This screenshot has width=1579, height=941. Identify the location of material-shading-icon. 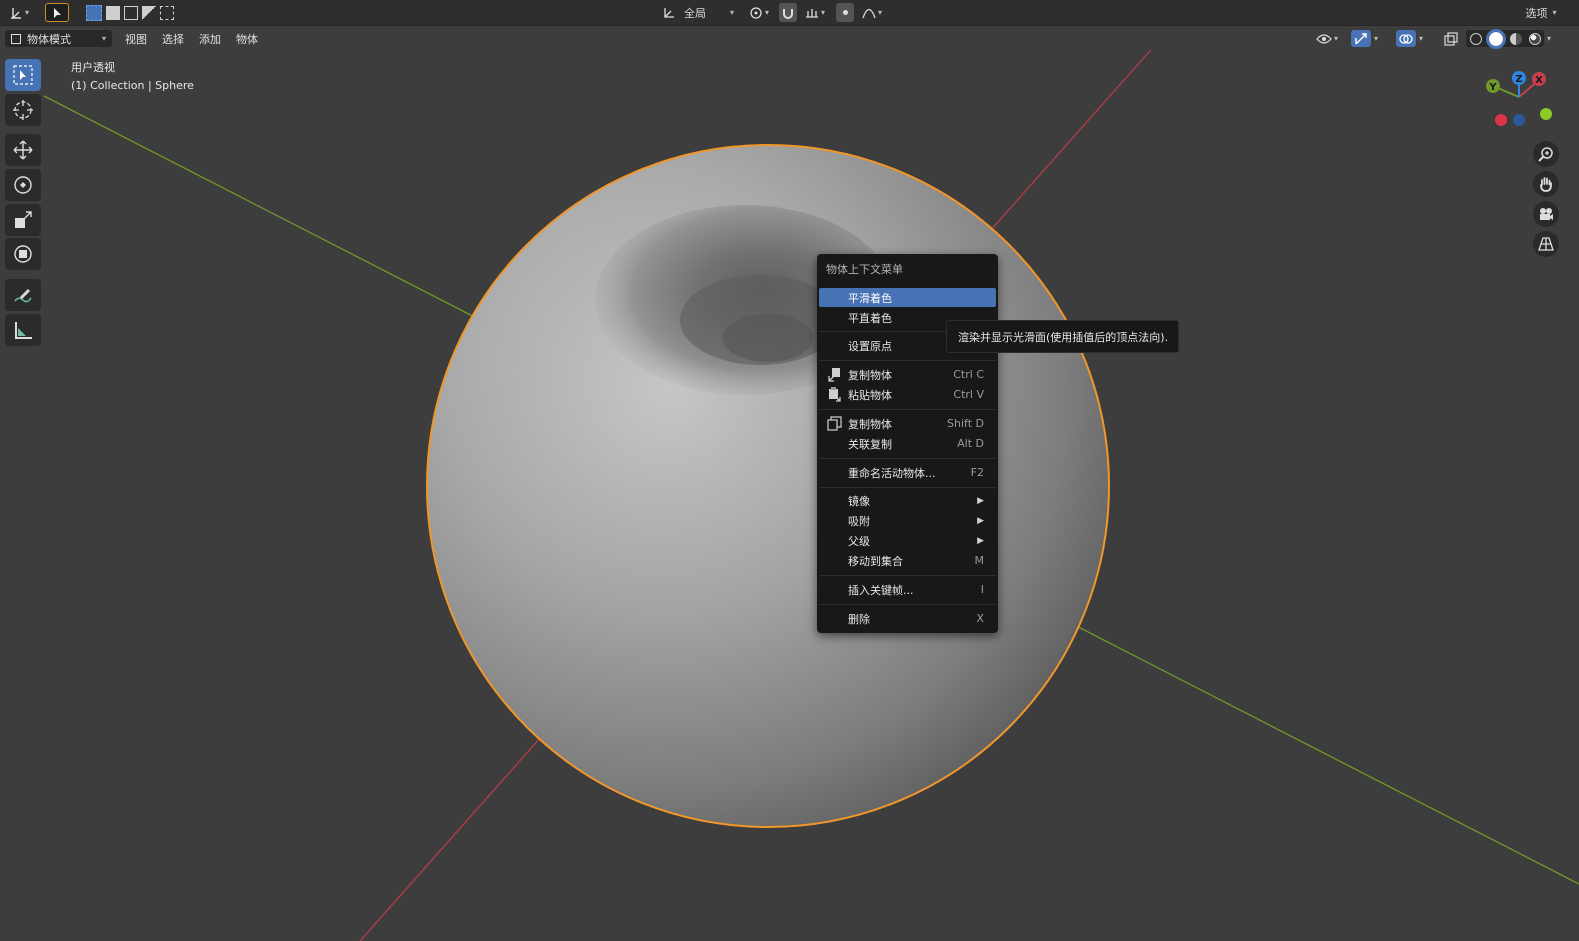
(1515, 38).